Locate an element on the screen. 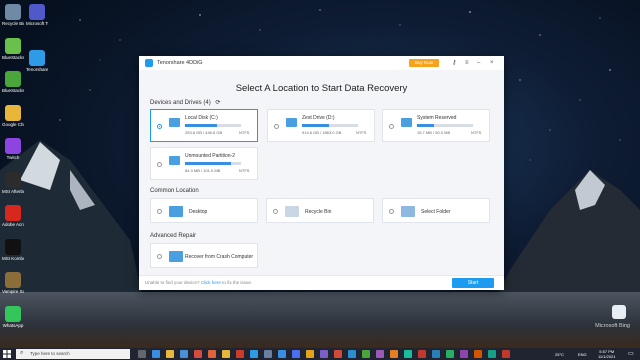 The height and width of the screenshot is (360, 640). drive-filesystem: NTFS is located at coordinates (244, 170).